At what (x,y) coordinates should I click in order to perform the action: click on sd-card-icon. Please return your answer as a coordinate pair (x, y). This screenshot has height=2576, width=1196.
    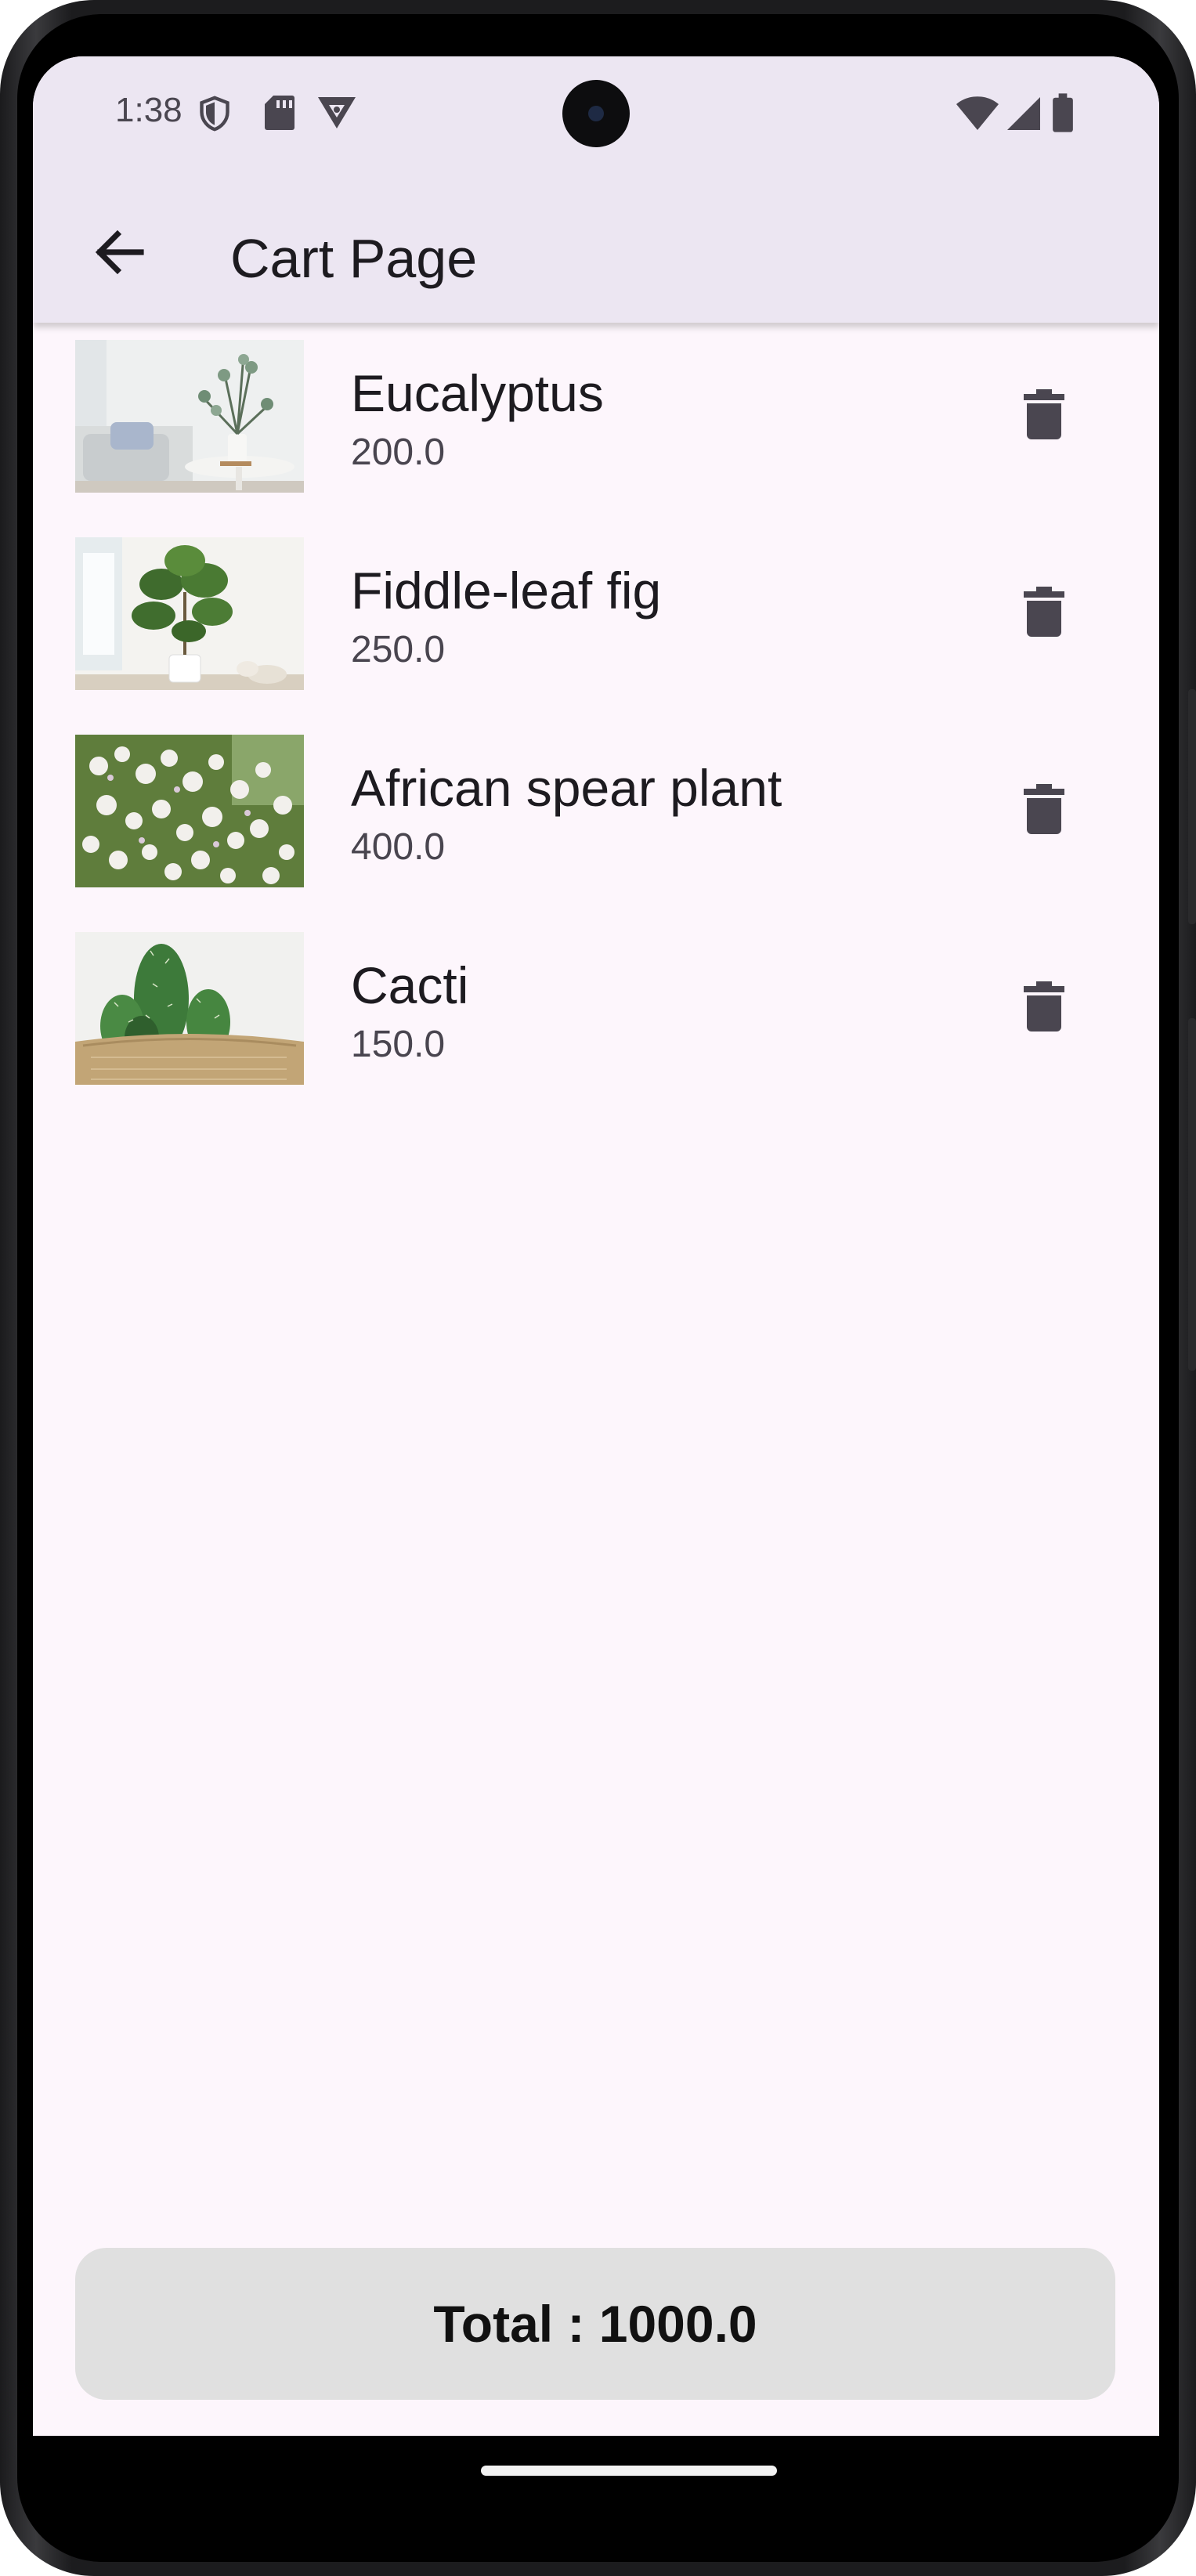
    Looking at the image, I should click on (279, 113).